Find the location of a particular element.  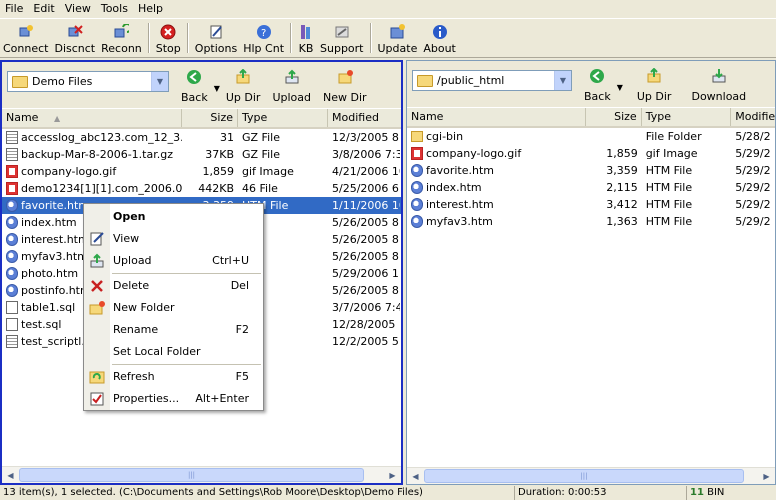

local-back-button: Back is located at coordinates (194, 84).